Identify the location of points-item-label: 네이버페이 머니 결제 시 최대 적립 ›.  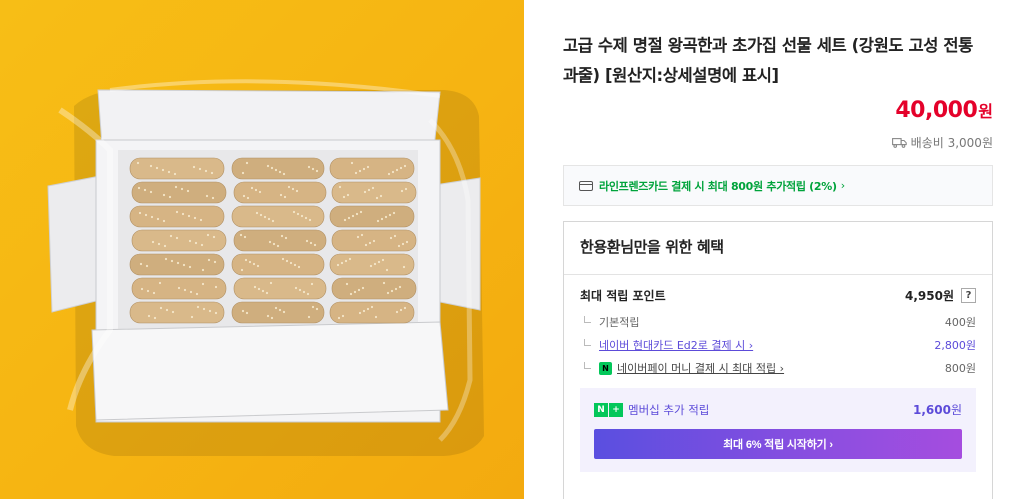
(700, 368).